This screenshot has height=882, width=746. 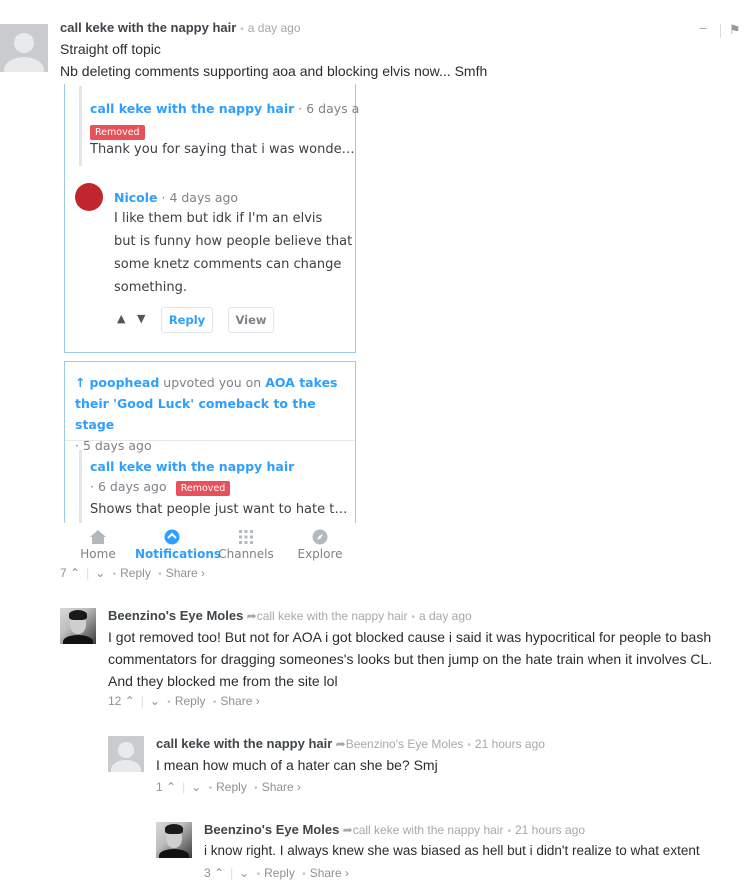 What do you see at coordinates (233, 241) in the screenshot?
I see `reply-line: but is funny how people believe that` at bounding box center [233, 241].